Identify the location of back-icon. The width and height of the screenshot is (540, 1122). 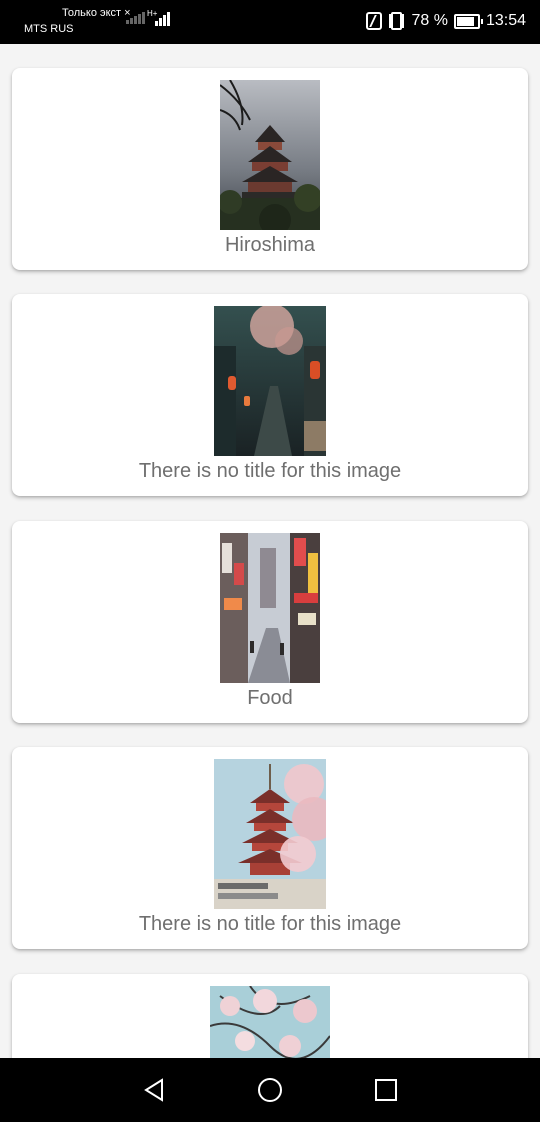
(154, 1090).